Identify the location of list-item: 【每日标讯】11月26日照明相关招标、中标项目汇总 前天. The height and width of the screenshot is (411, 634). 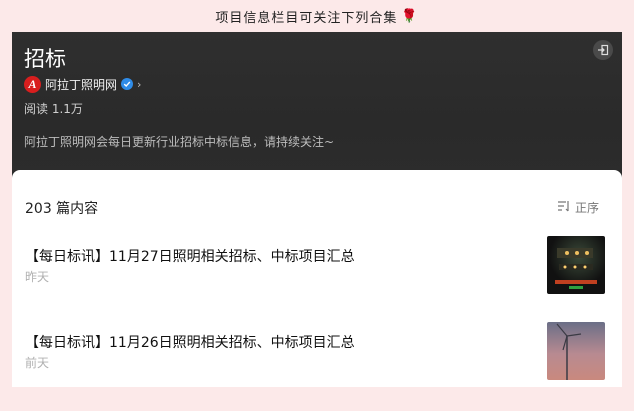
(317, 348).